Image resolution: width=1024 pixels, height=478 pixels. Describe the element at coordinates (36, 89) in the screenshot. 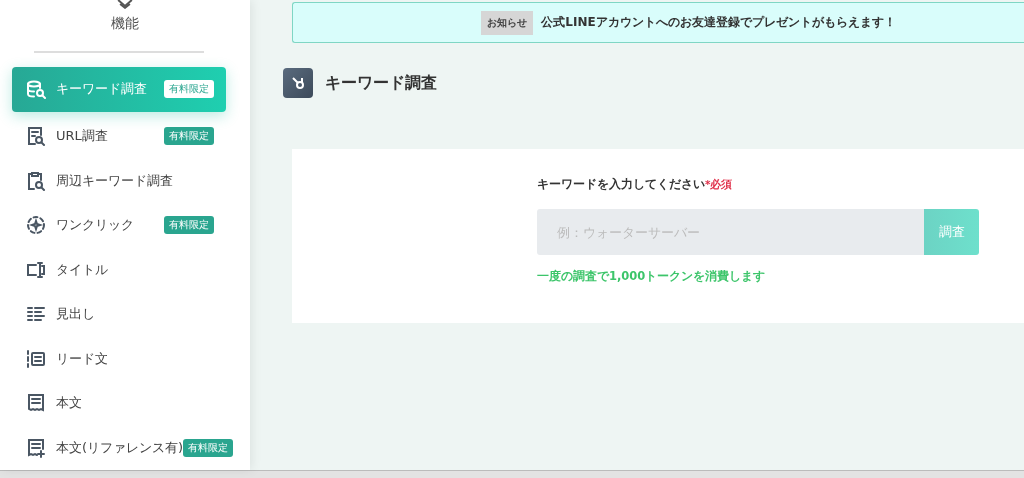

I see `database-search-icon` at that location.